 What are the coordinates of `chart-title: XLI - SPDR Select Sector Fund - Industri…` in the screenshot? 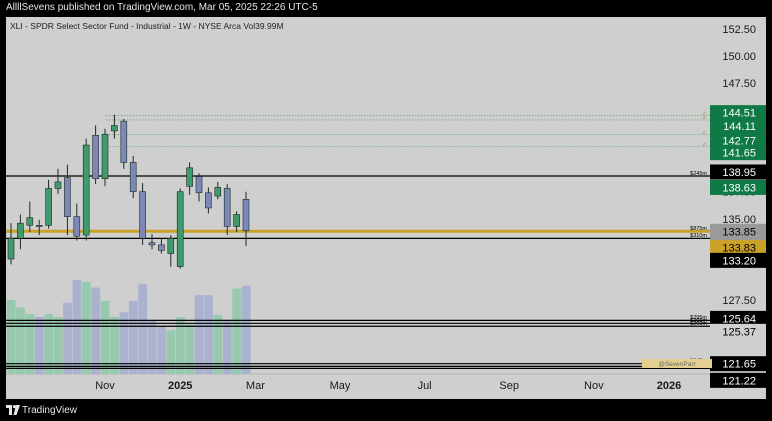 It's located at (147, 26).